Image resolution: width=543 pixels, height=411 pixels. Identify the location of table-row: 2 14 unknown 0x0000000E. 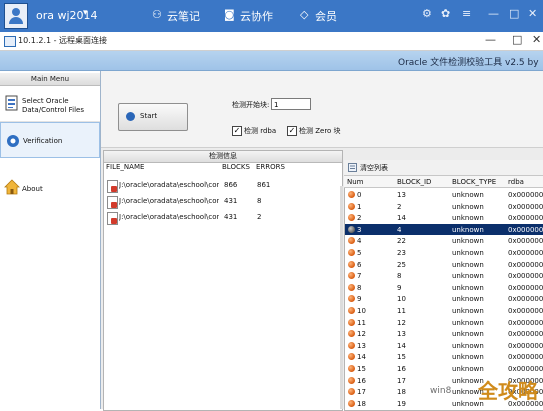
(444, 217).